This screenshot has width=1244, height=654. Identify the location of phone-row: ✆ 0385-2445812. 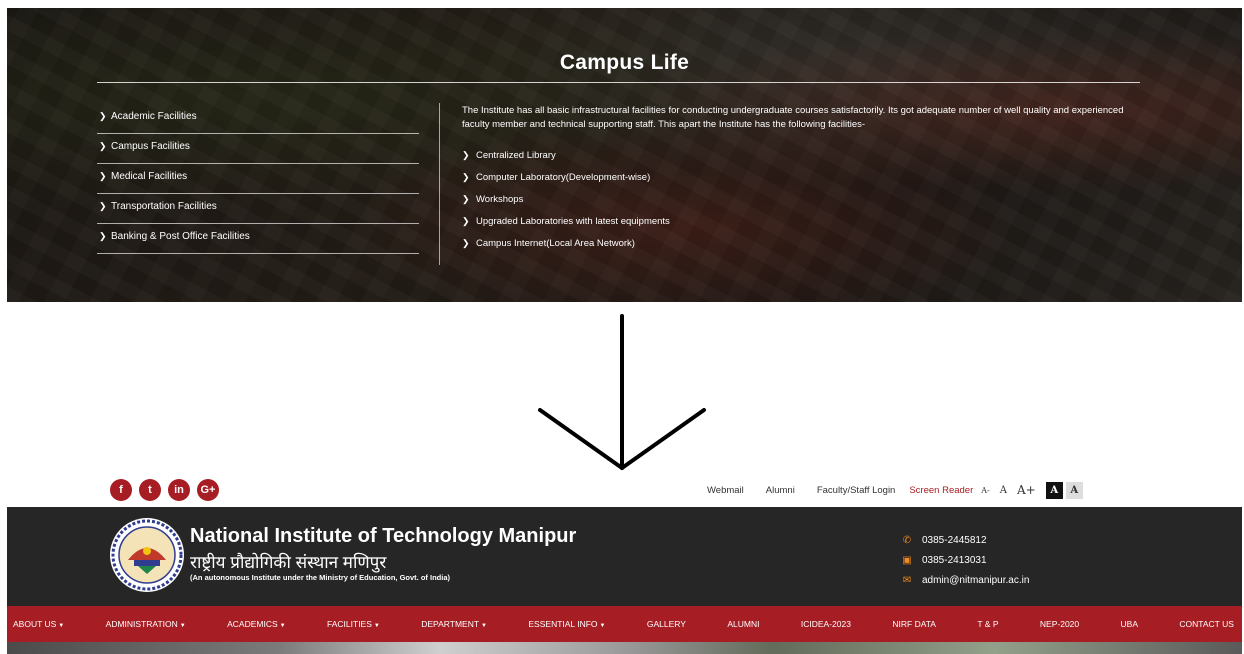
(964, 540).